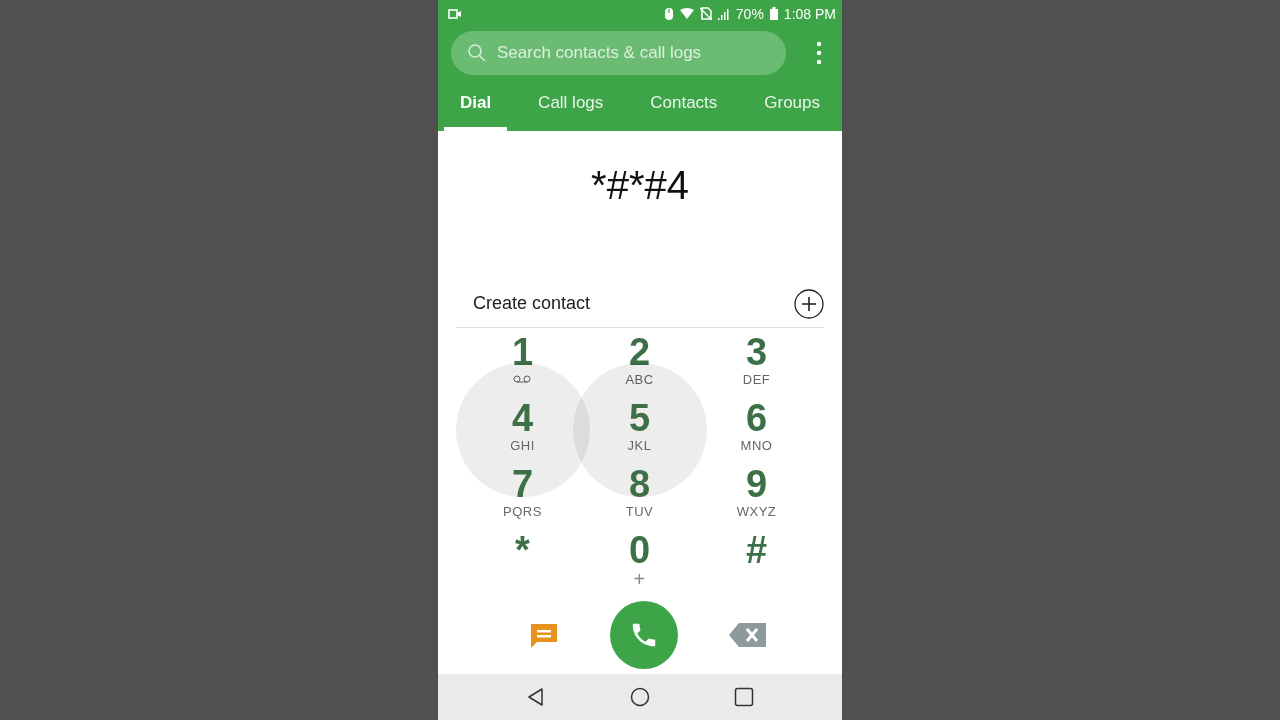  I want to click on wifi-icon, so click(686, 14).